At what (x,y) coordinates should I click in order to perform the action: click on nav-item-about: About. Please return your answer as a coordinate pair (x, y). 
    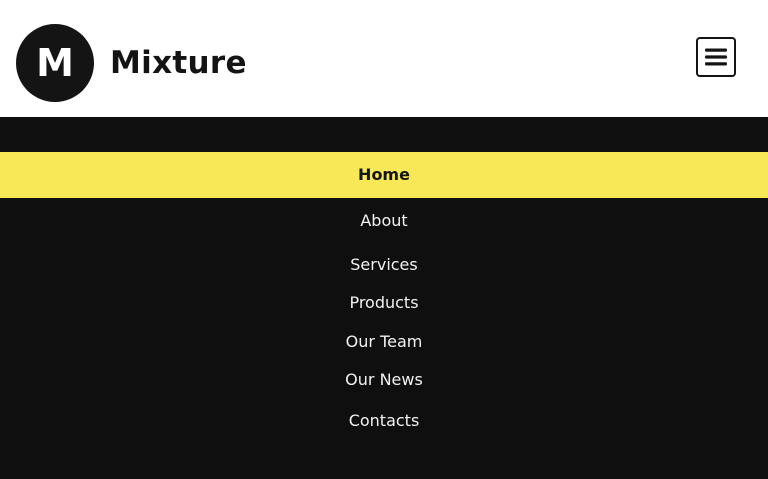
    Looking at the image, I should click on (384, 221).